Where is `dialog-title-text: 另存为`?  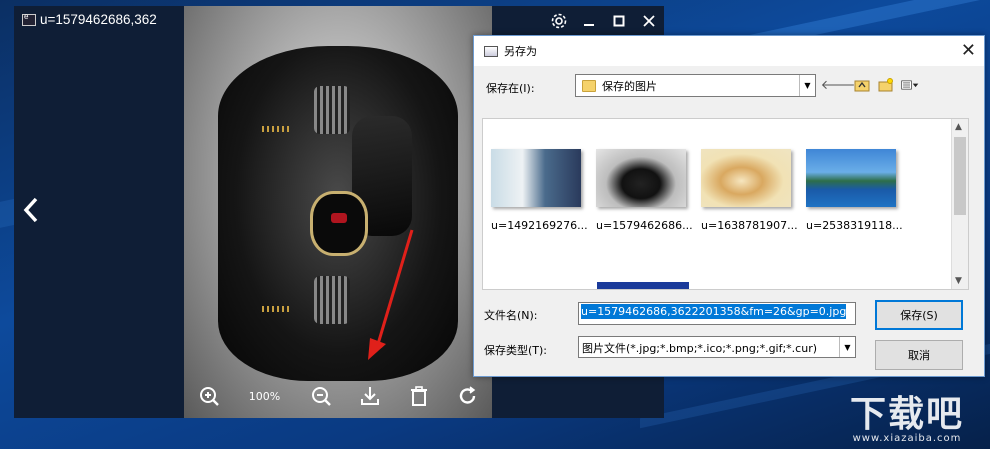 dialog-title-text: 另存为 is located at coordinates (520, 51).